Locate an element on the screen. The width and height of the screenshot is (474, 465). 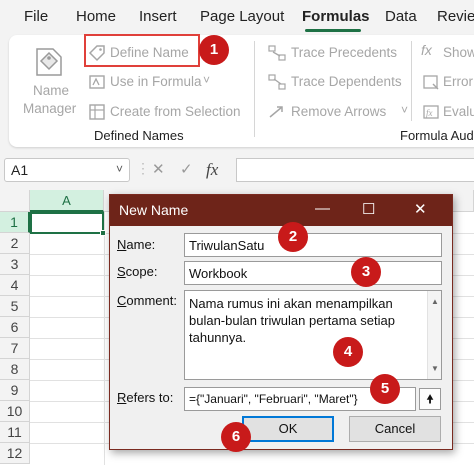
row-header-3: 3 is located at coordinates (15, 264).